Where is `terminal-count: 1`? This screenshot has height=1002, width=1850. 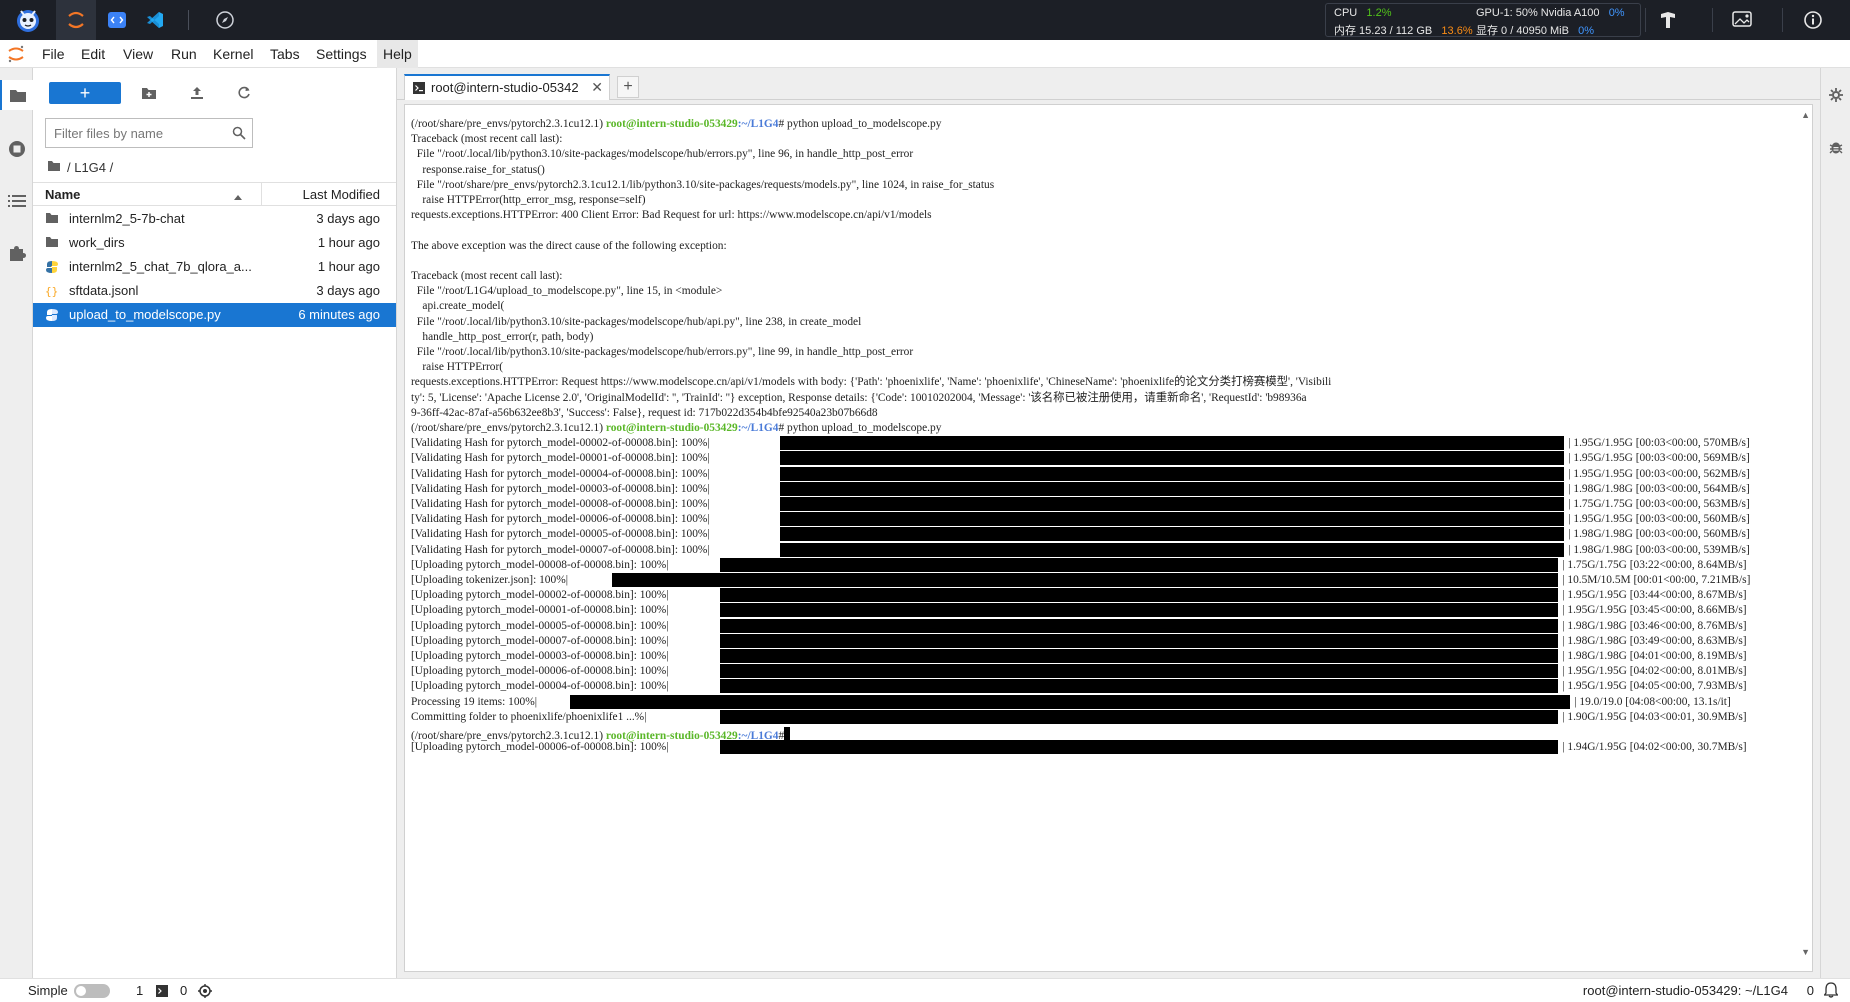 terminal-count: 1 is located at coordinates (139, 990).